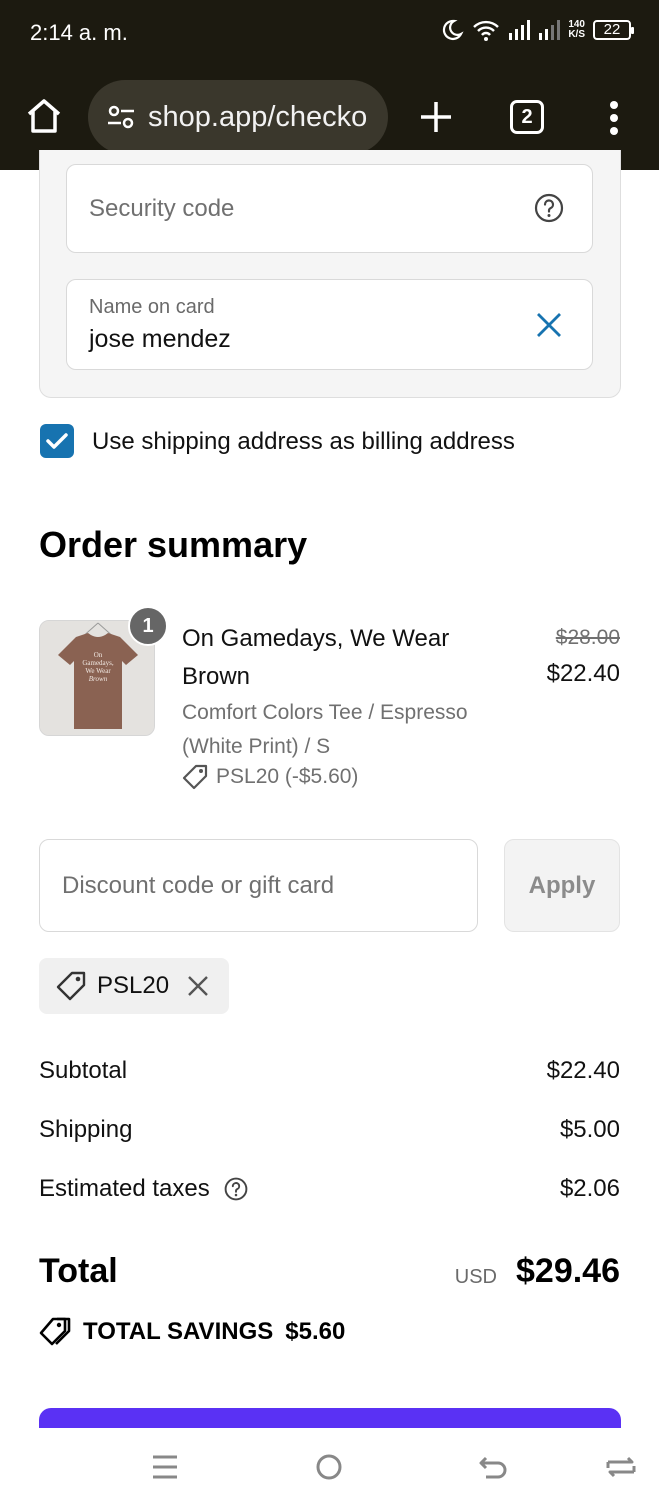  I want to click on discount-code-placeholder: Discount code or gift card, so click(198, 885).